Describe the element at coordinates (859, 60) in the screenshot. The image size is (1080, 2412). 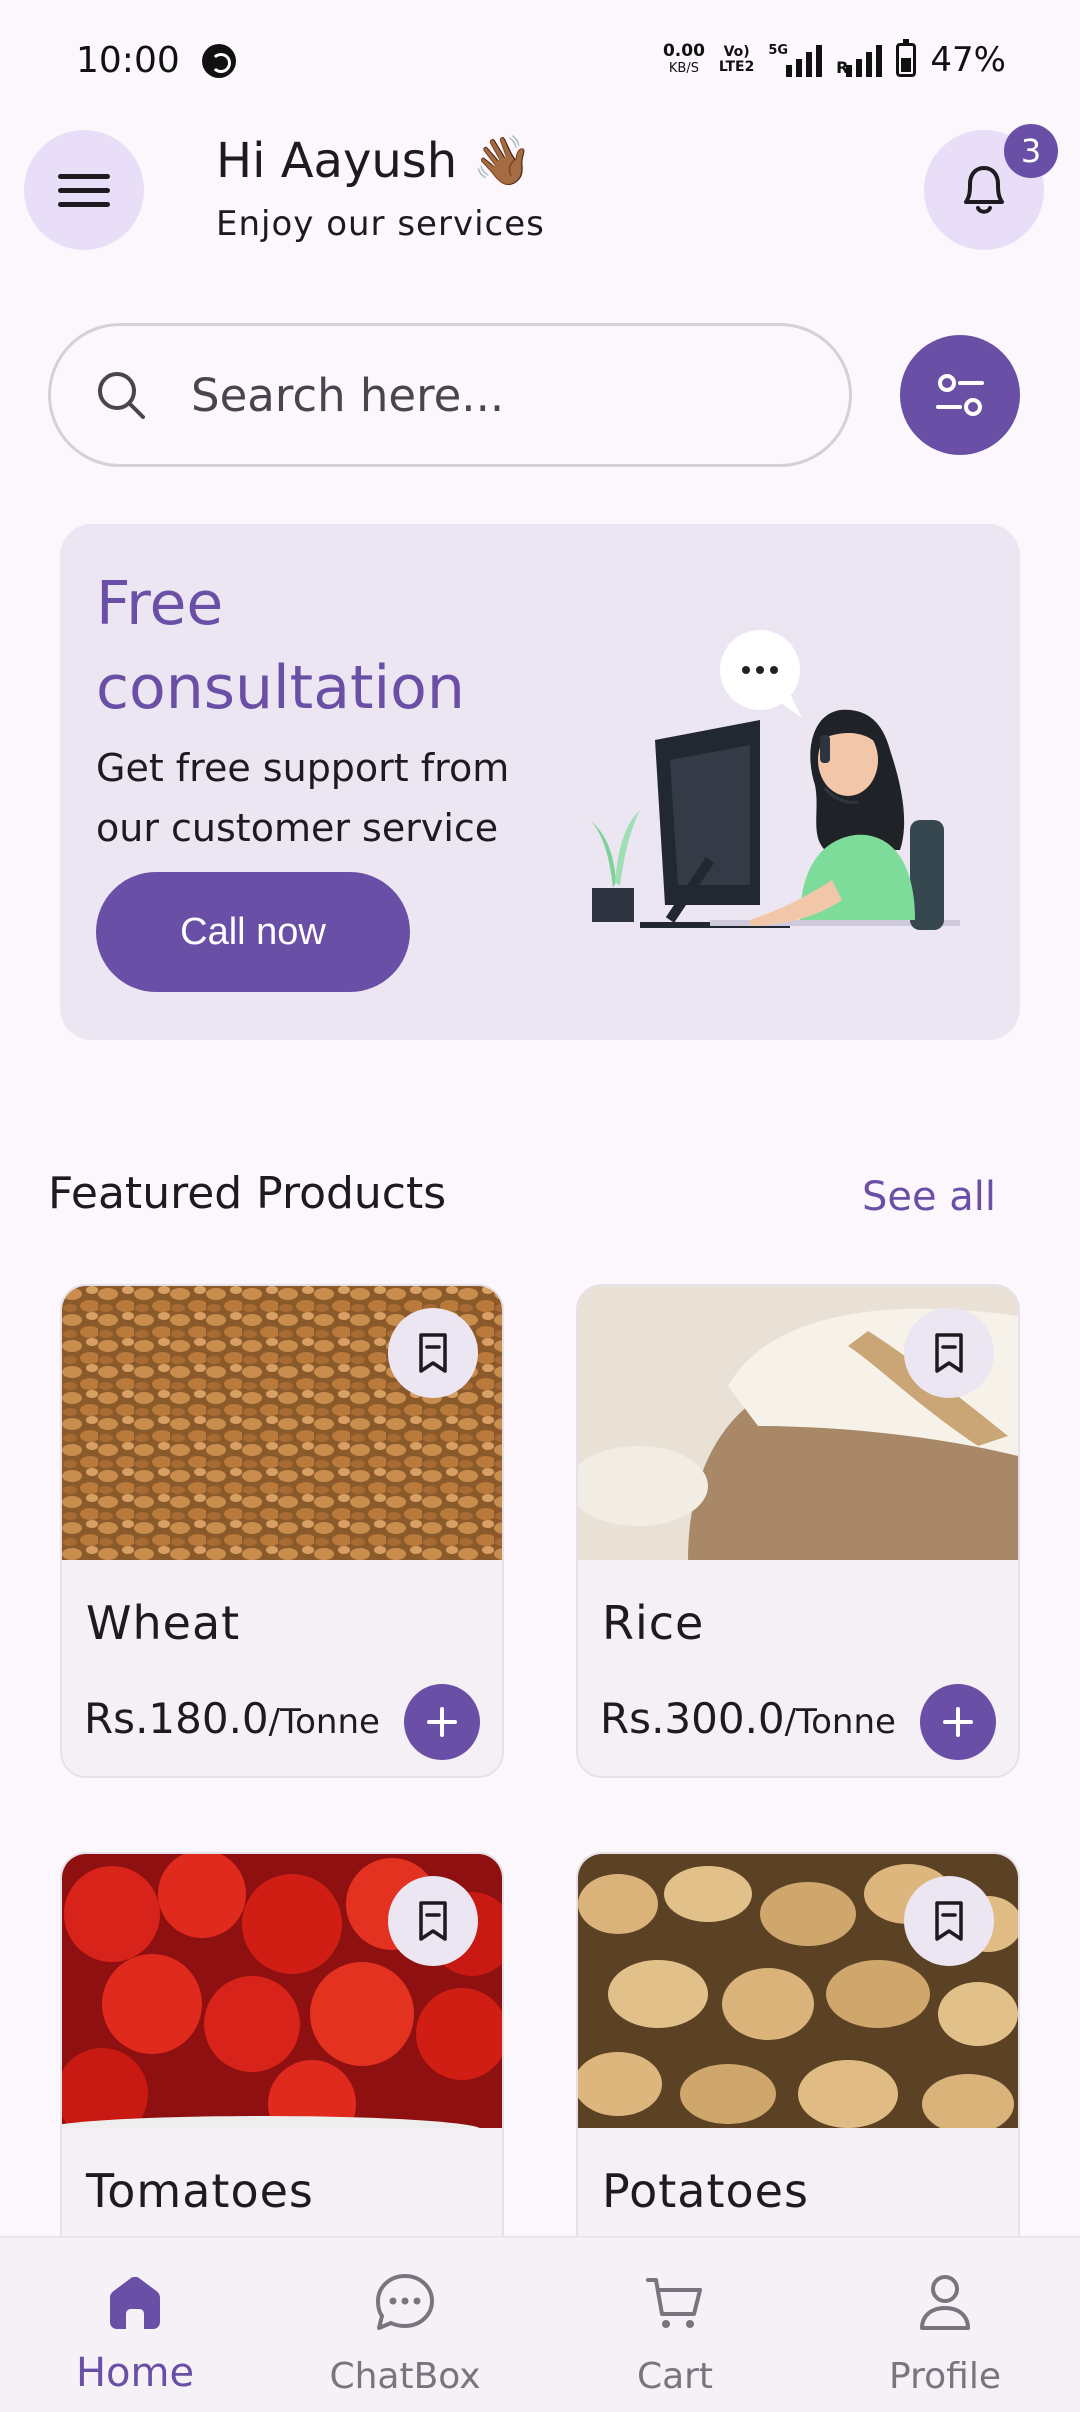
I see `signal-roaming-icon: R` at that location.